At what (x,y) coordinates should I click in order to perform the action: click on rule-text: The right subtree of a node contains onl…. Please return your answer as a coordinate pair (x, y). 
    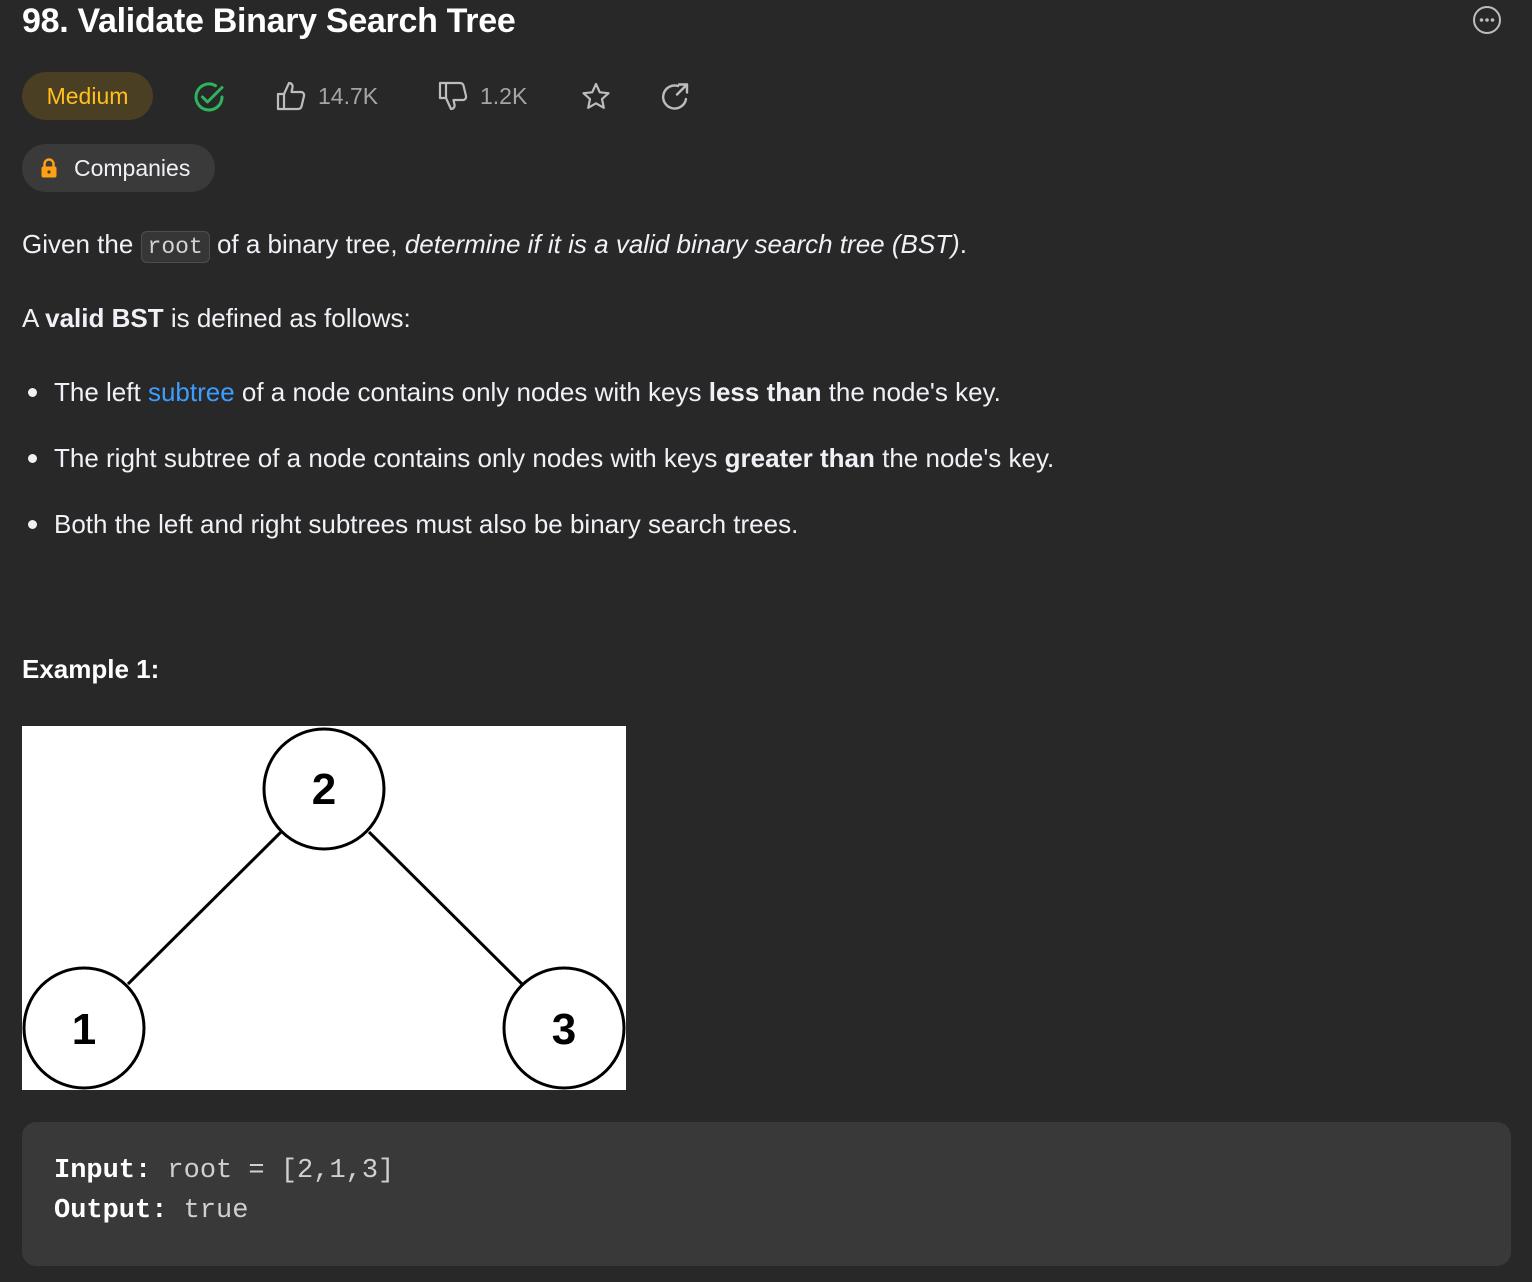
    Looking at the image, I should click on (389, 458).